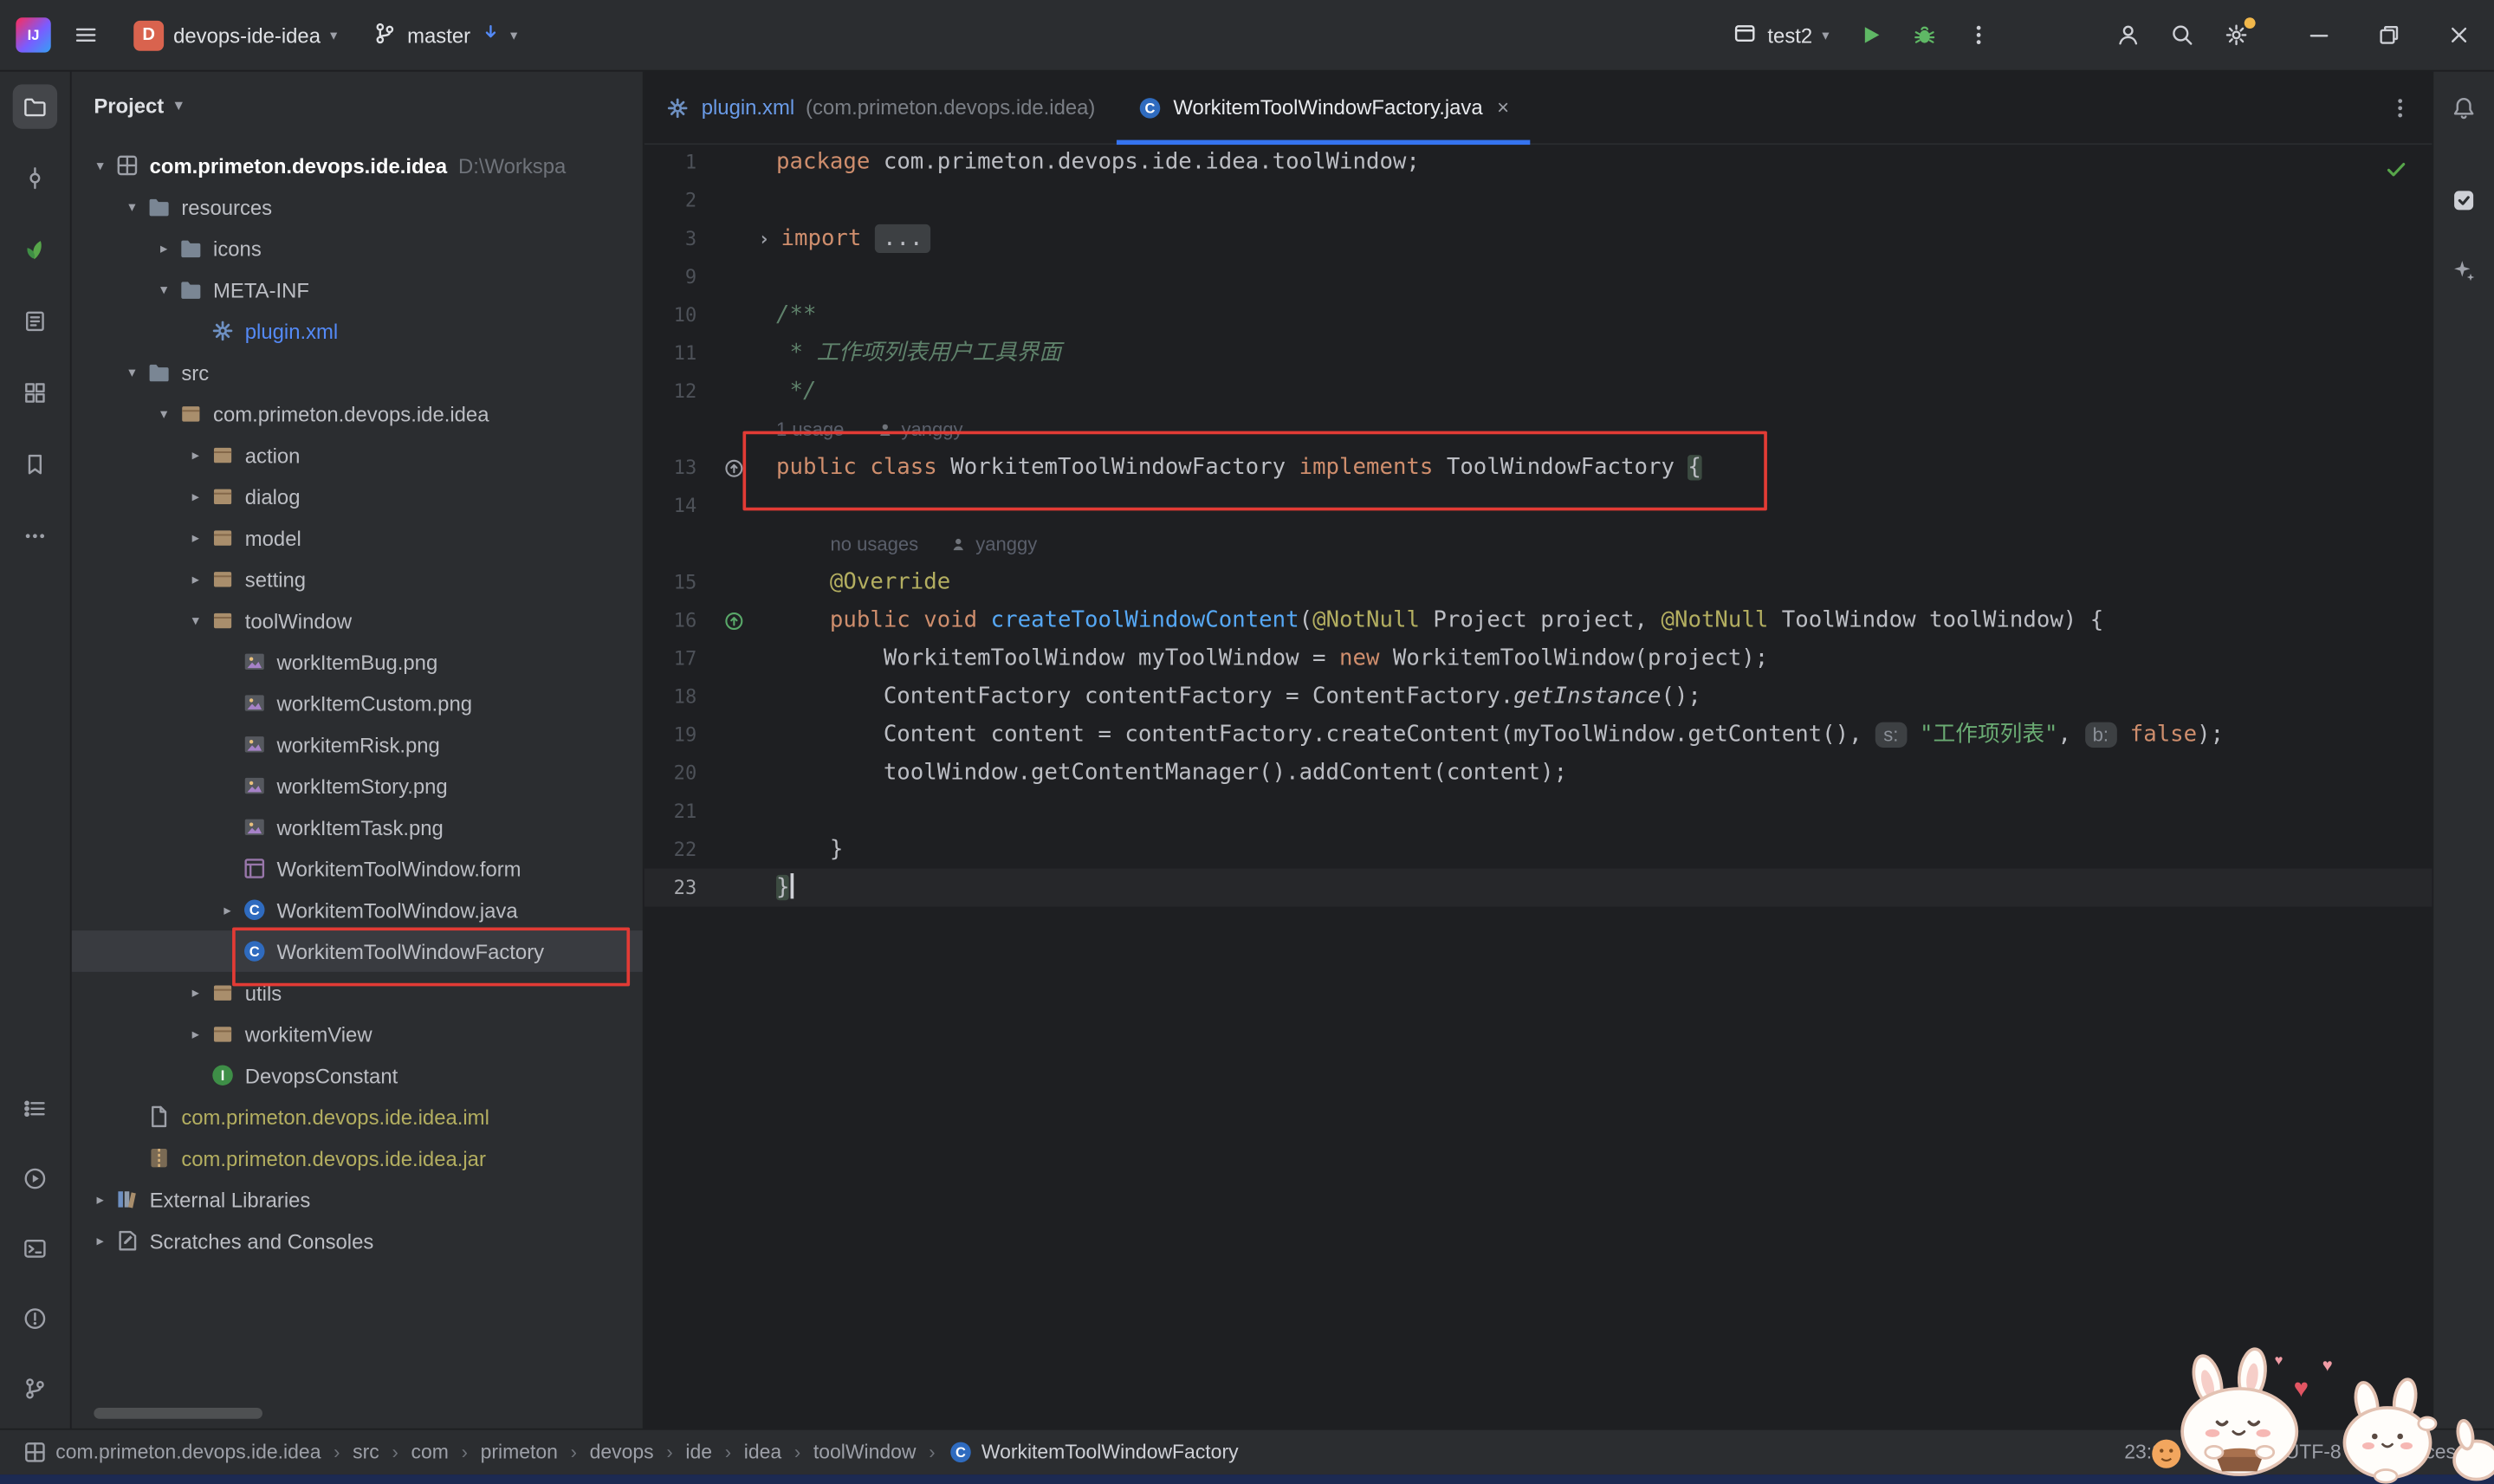 Image resolution: width=2494 pixels, height=1484 pixels. Describe the element at coordinates (357, 414) in the screenshot. I see `tree-item-com-primeton-devops-ide-idea: ▾ com.primeton.devops.ide.idea` at that location.